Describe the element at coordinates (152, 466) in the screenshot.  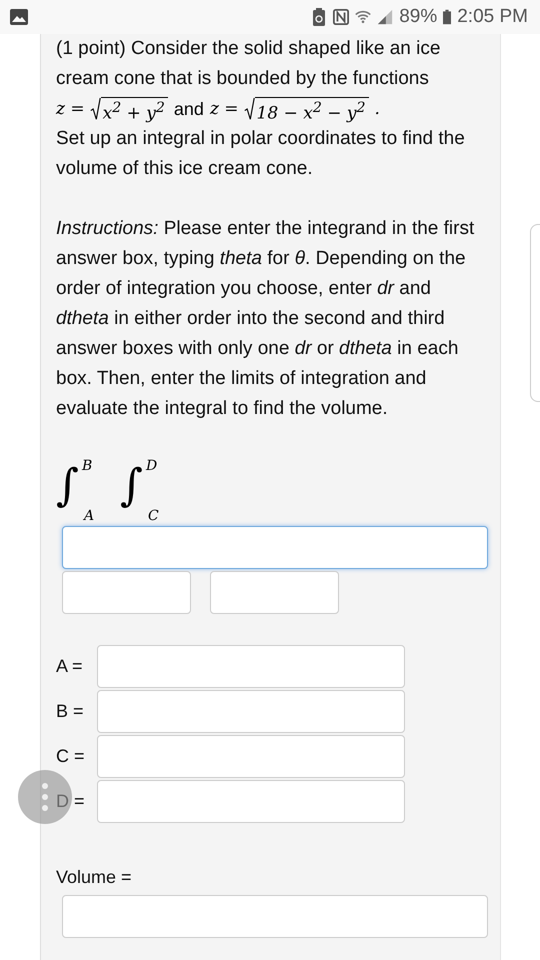
I see `upper-limit: D` at that location.